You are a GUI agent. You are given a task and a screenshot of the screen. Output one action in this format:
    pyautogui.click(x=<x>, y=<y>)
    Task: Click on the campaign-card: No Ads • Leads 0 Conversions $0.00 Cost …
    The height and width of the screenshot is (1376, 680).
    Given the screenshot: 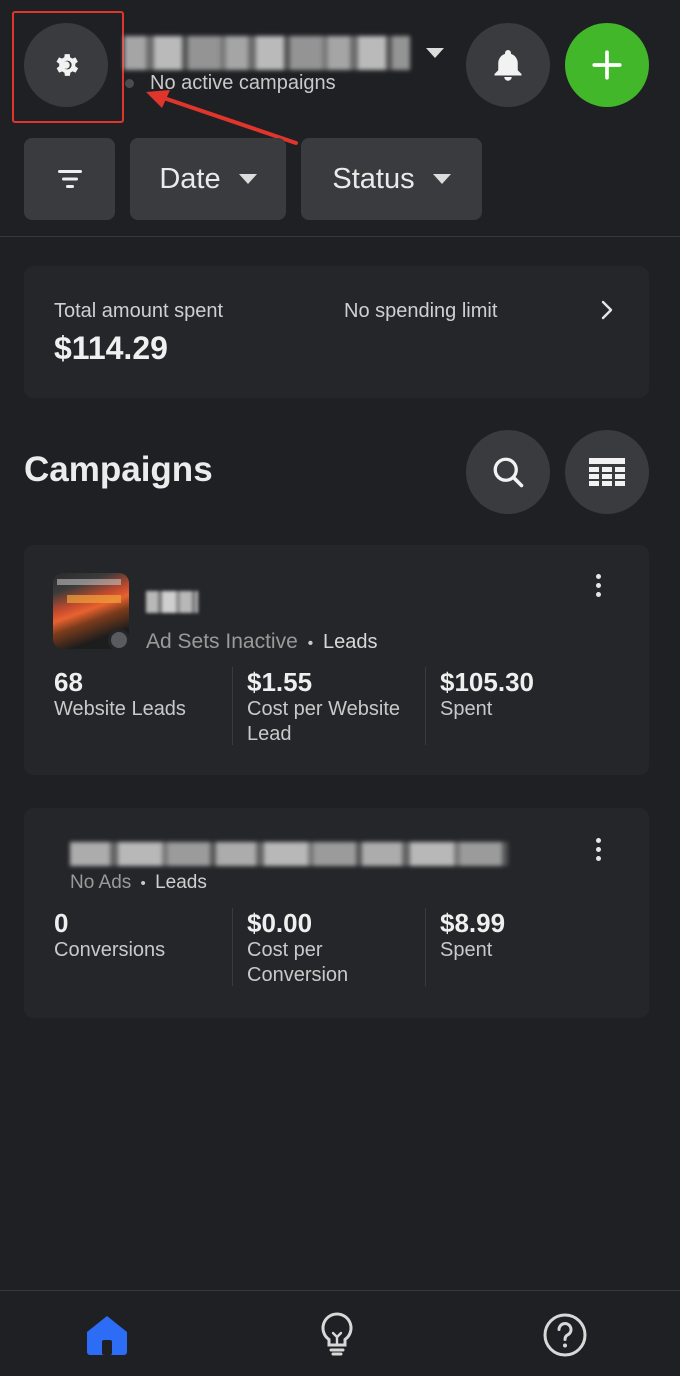 What is the action you would take?
    pyautogui.click(x=336, y=913)
    